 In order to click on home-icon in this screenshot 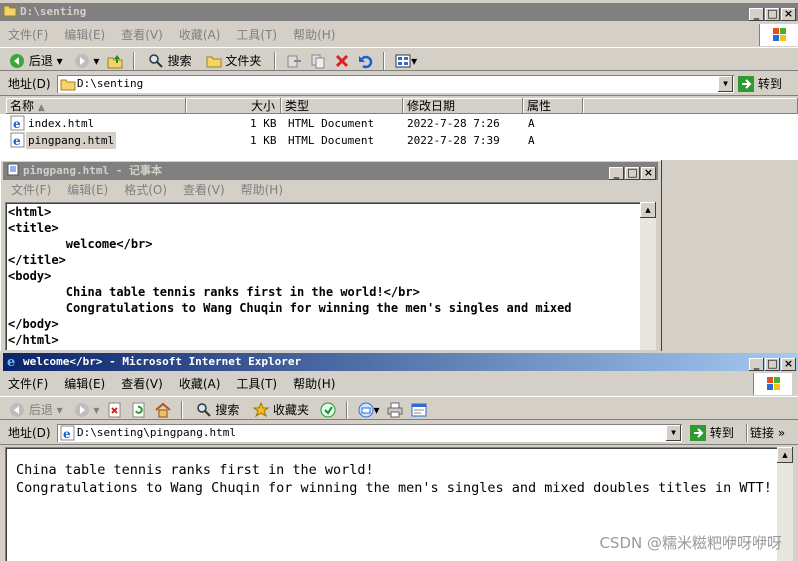, I will do `click(163, 410)`.